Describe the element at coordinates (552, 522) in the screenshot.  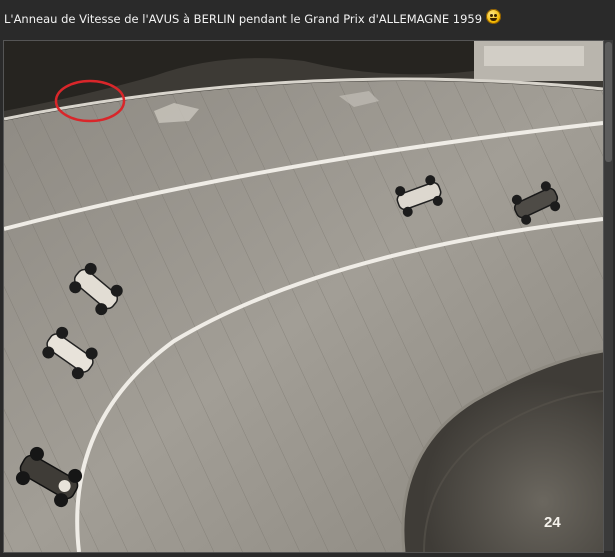
I see `photo-page-number: 24` at that location.